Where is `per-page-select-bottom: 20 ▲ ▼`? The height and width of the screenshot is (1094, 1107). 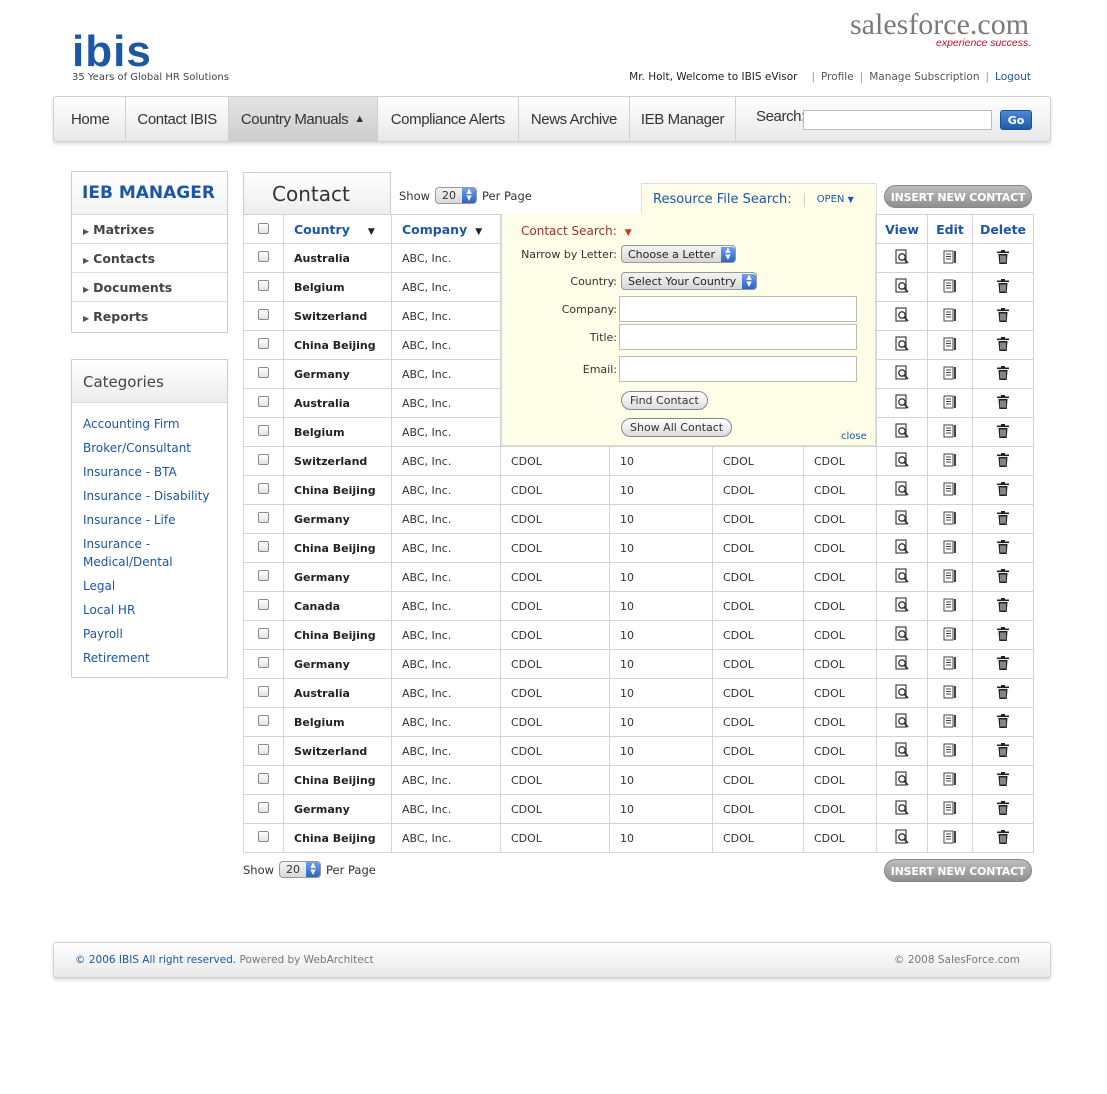
per-page-select-bottom: 20 ▲ ▼ is located at coordinates (300, 869).